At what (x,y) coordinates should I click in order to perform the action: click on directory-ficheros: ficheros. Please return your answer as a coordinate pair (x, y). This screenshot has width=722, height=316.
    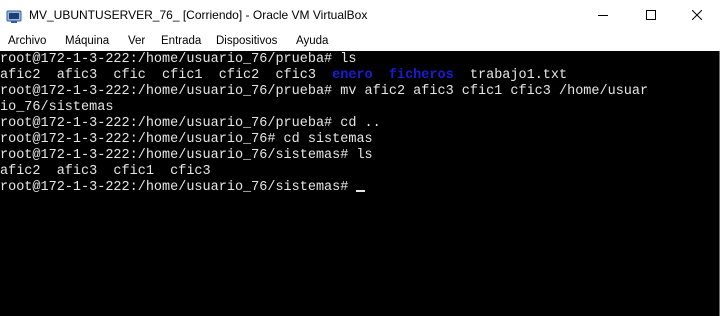
    Looking at the image, I should click on (421, 75).